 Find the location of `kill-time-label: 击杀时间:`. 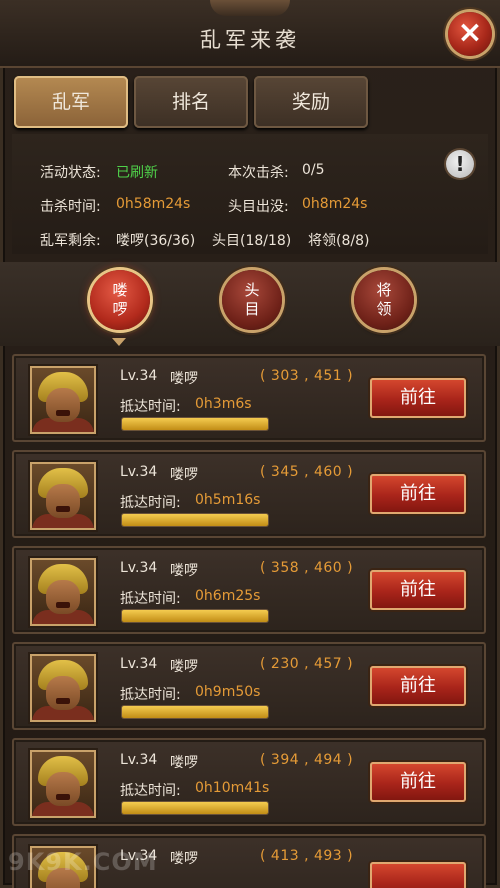

kill-time-label: 击杀时间: is located at coordinates (70, 207).